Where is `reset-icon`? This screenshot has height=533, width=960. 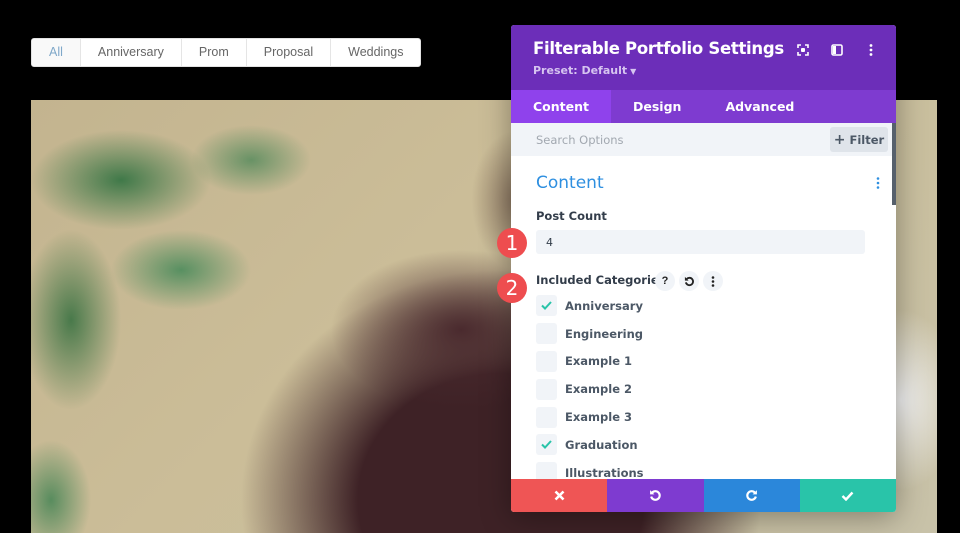 reset-icon is located at coordinates (689, 281).